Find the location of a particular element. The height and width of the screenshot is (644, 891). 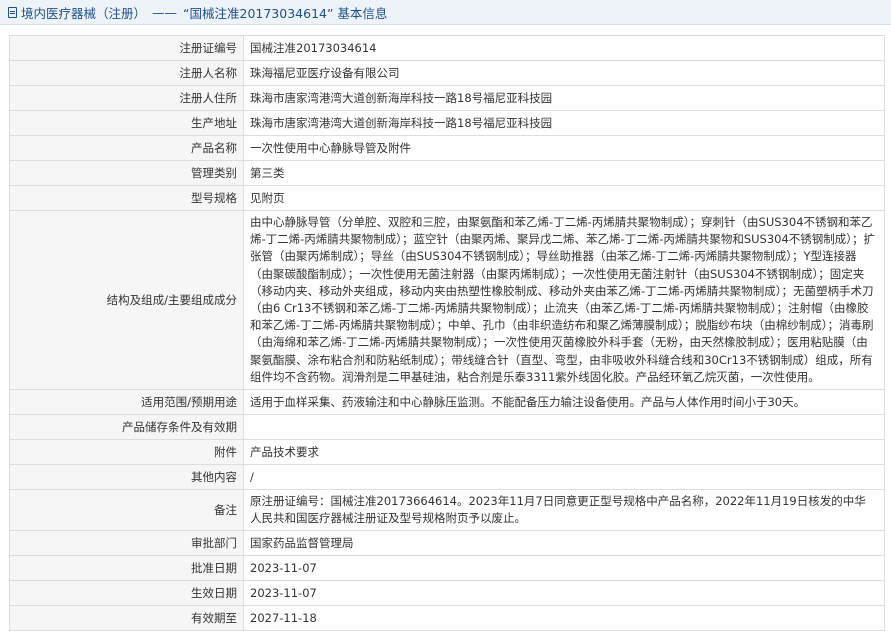

table-row: 其他内容 / is located at coordinates (447, 477).